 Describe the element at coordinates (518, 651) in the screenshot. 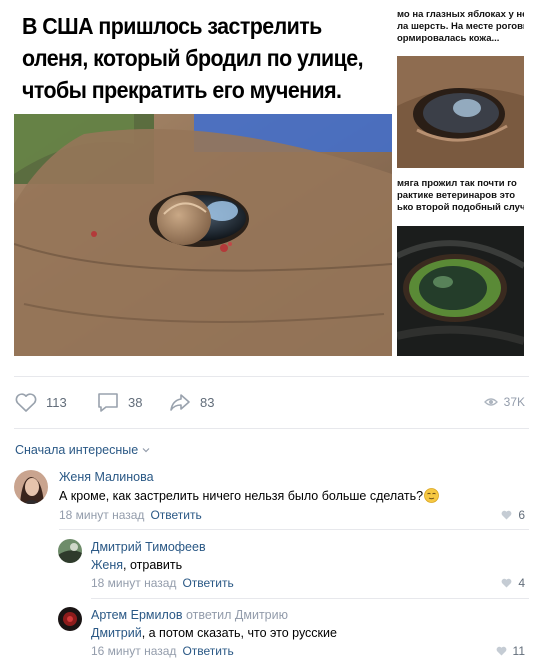

I see `comment-like-count: 11` at that location.